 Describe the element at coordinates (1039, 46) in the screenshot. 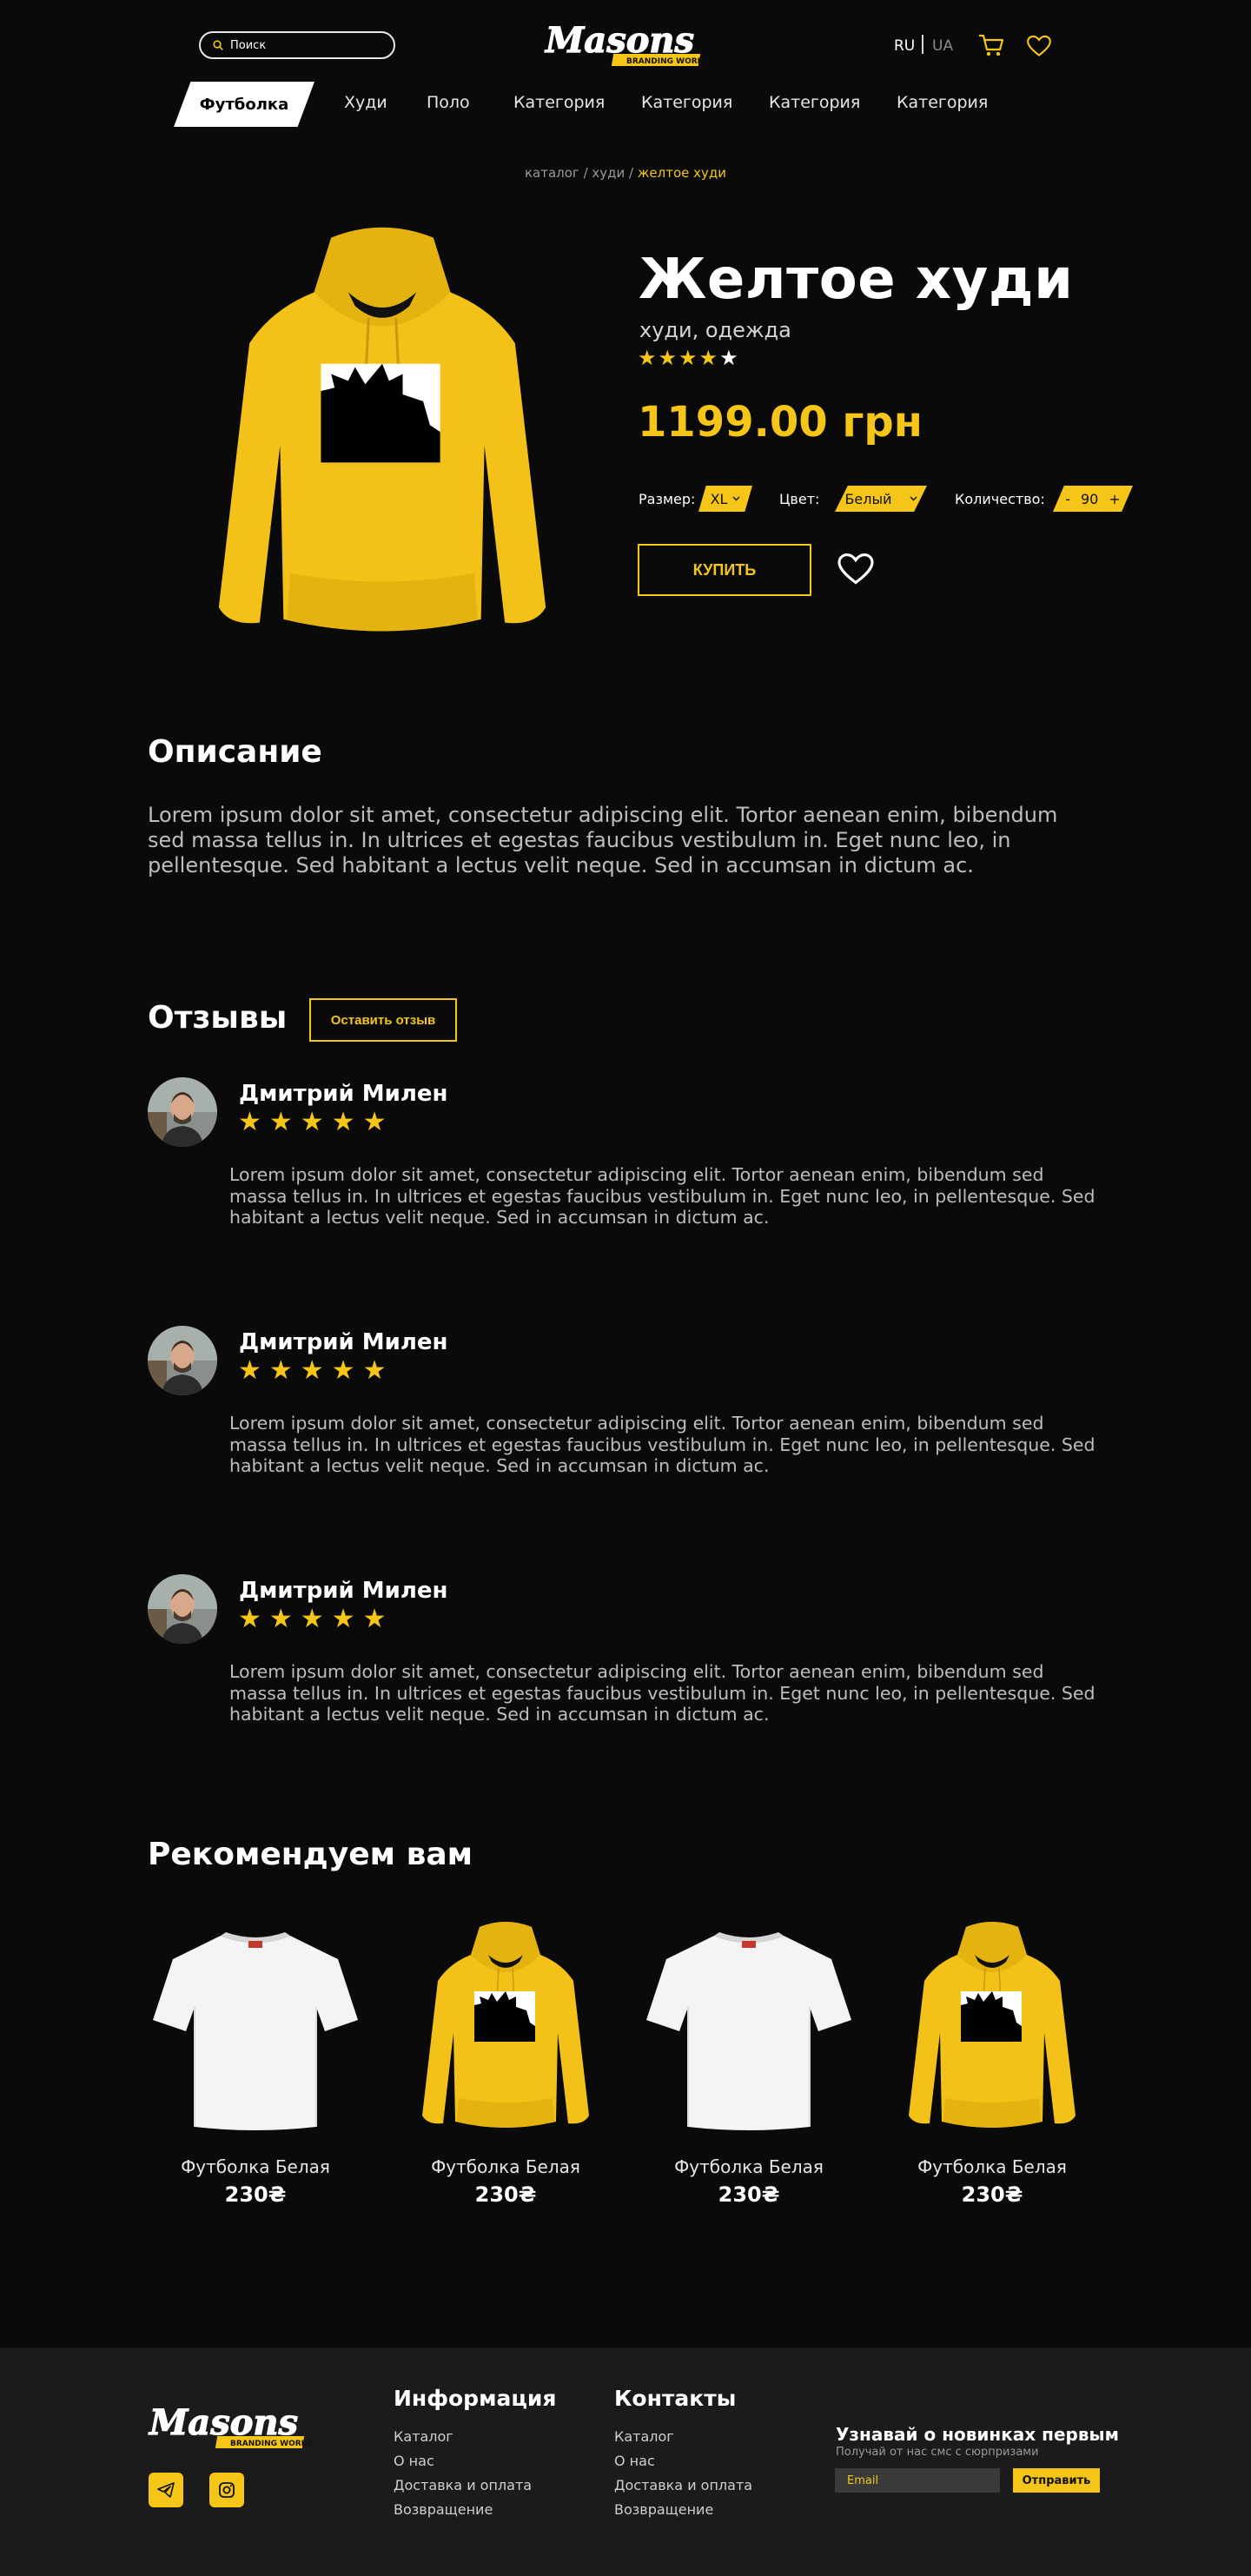

I see `heart-icon` at that location.